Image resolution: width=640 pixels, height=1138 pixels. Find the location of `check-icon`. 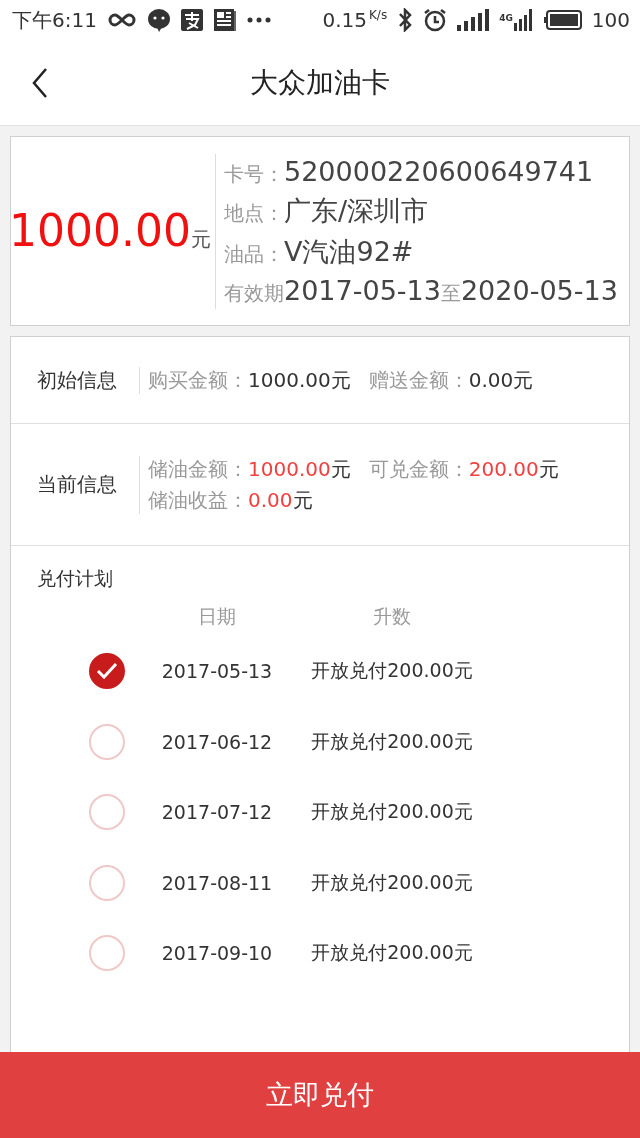

check-icon is located at coordinates (107, 671).